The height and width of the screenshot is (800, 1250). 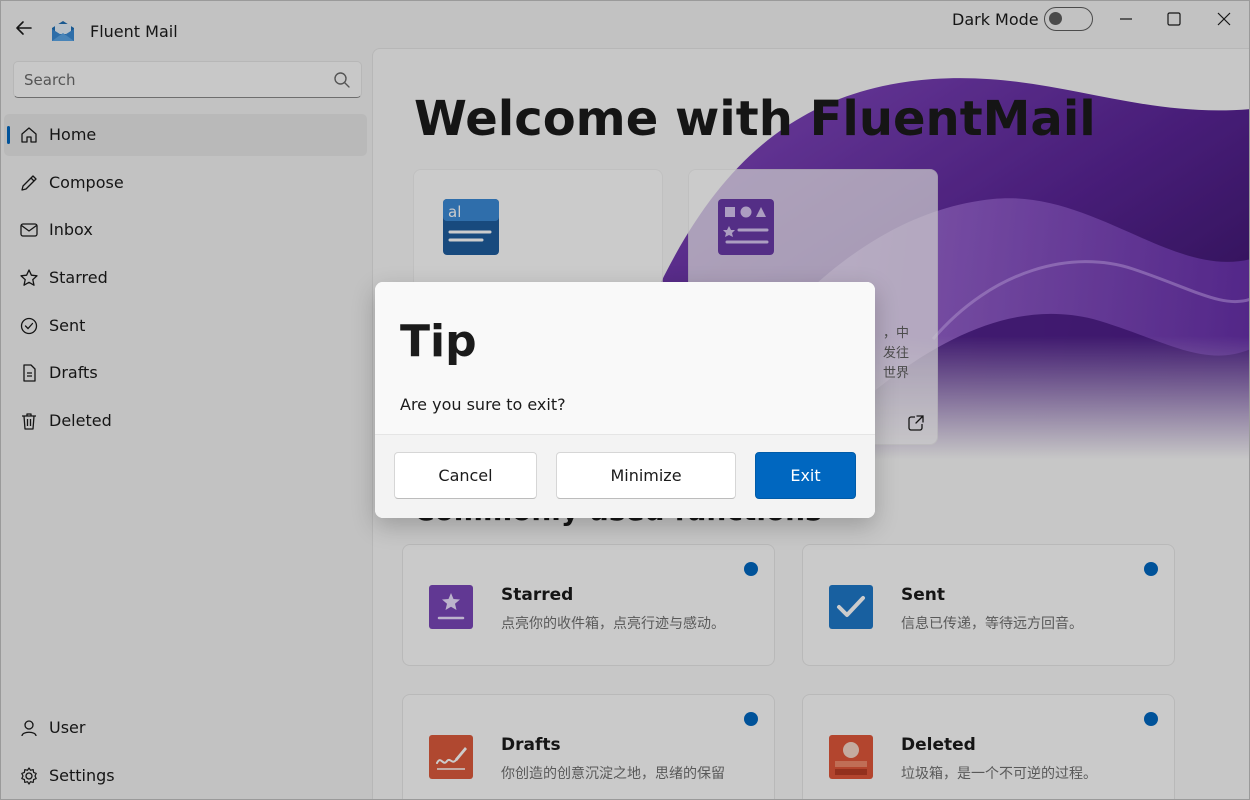 I want to click on dialog-title: Tip, so click(x=438, y=341).